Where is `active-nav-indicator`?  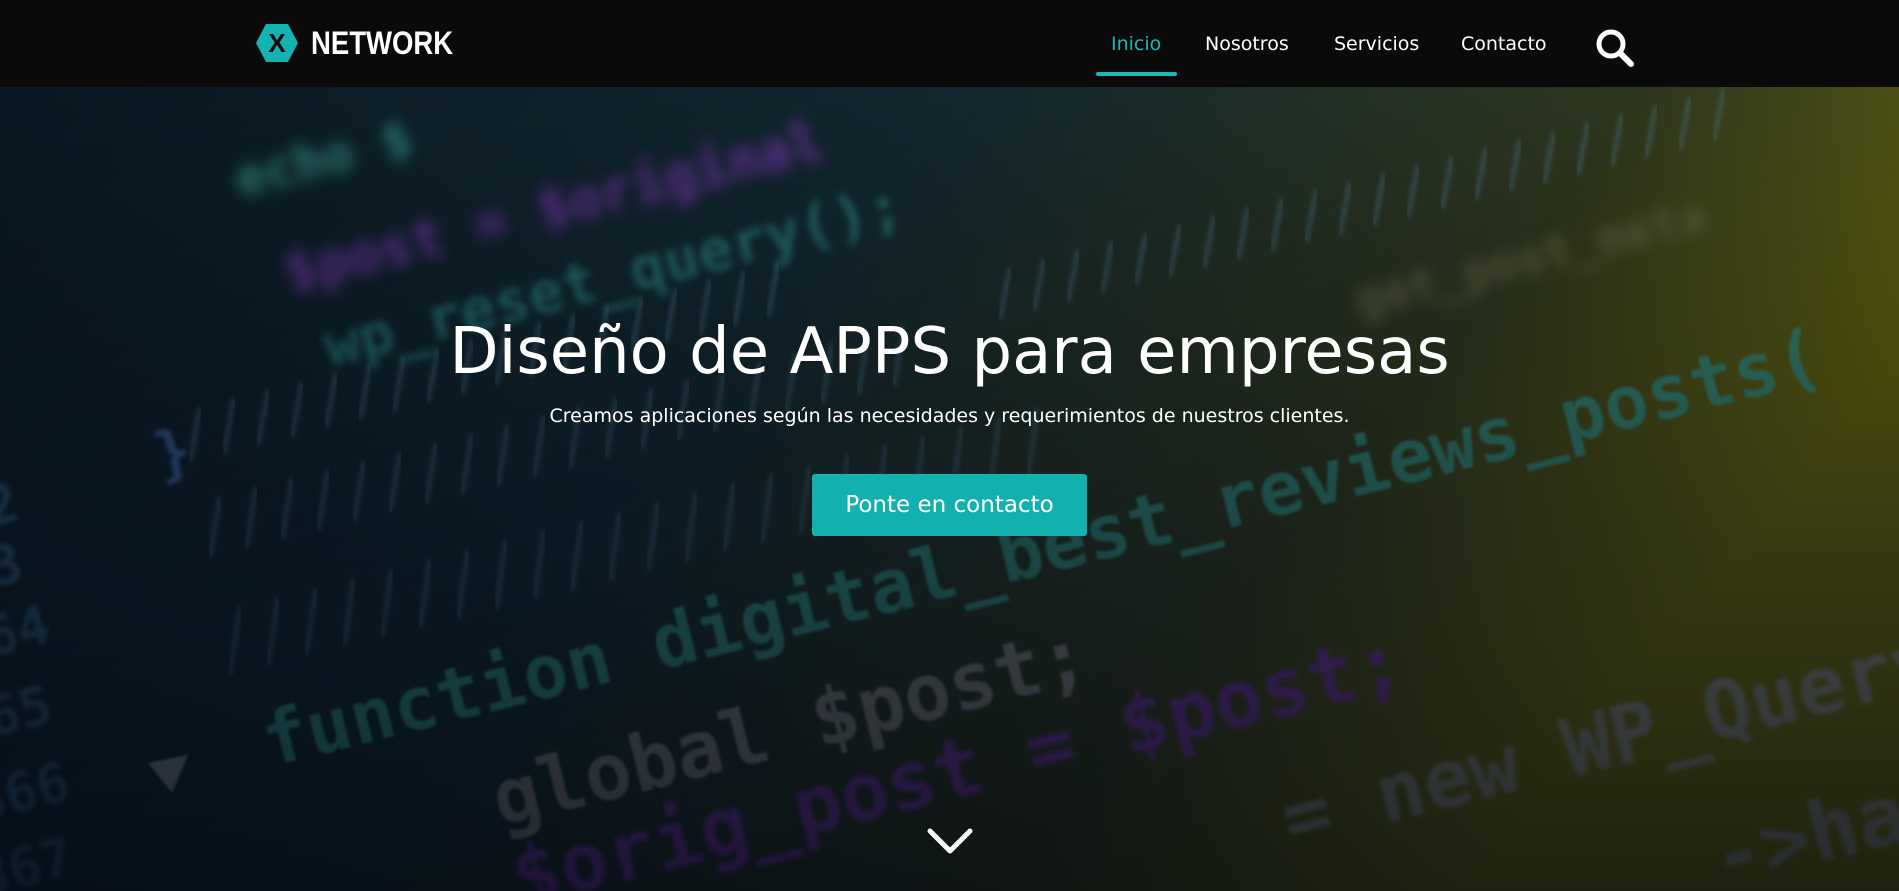
active-nav-indicator is located at coordinates (1136, 74).